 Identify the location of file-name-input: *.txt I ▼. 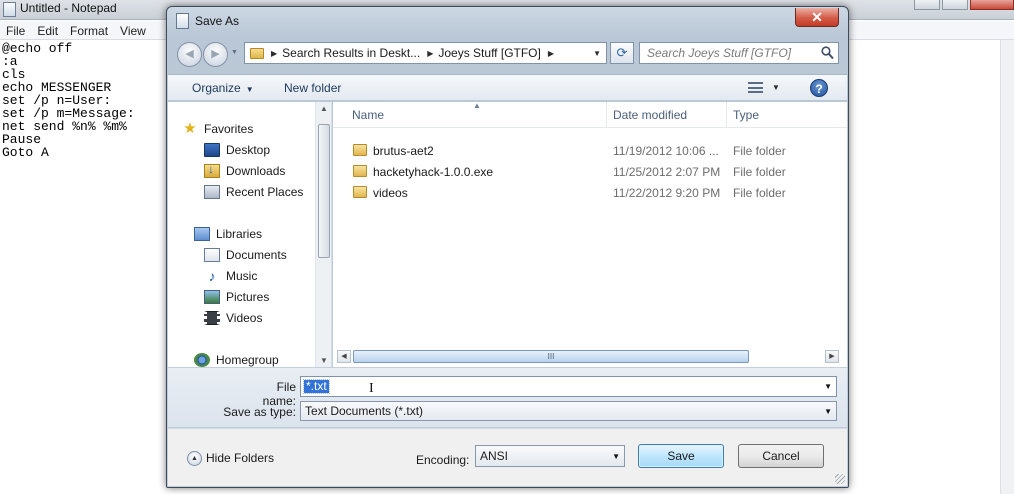
(568, 386).